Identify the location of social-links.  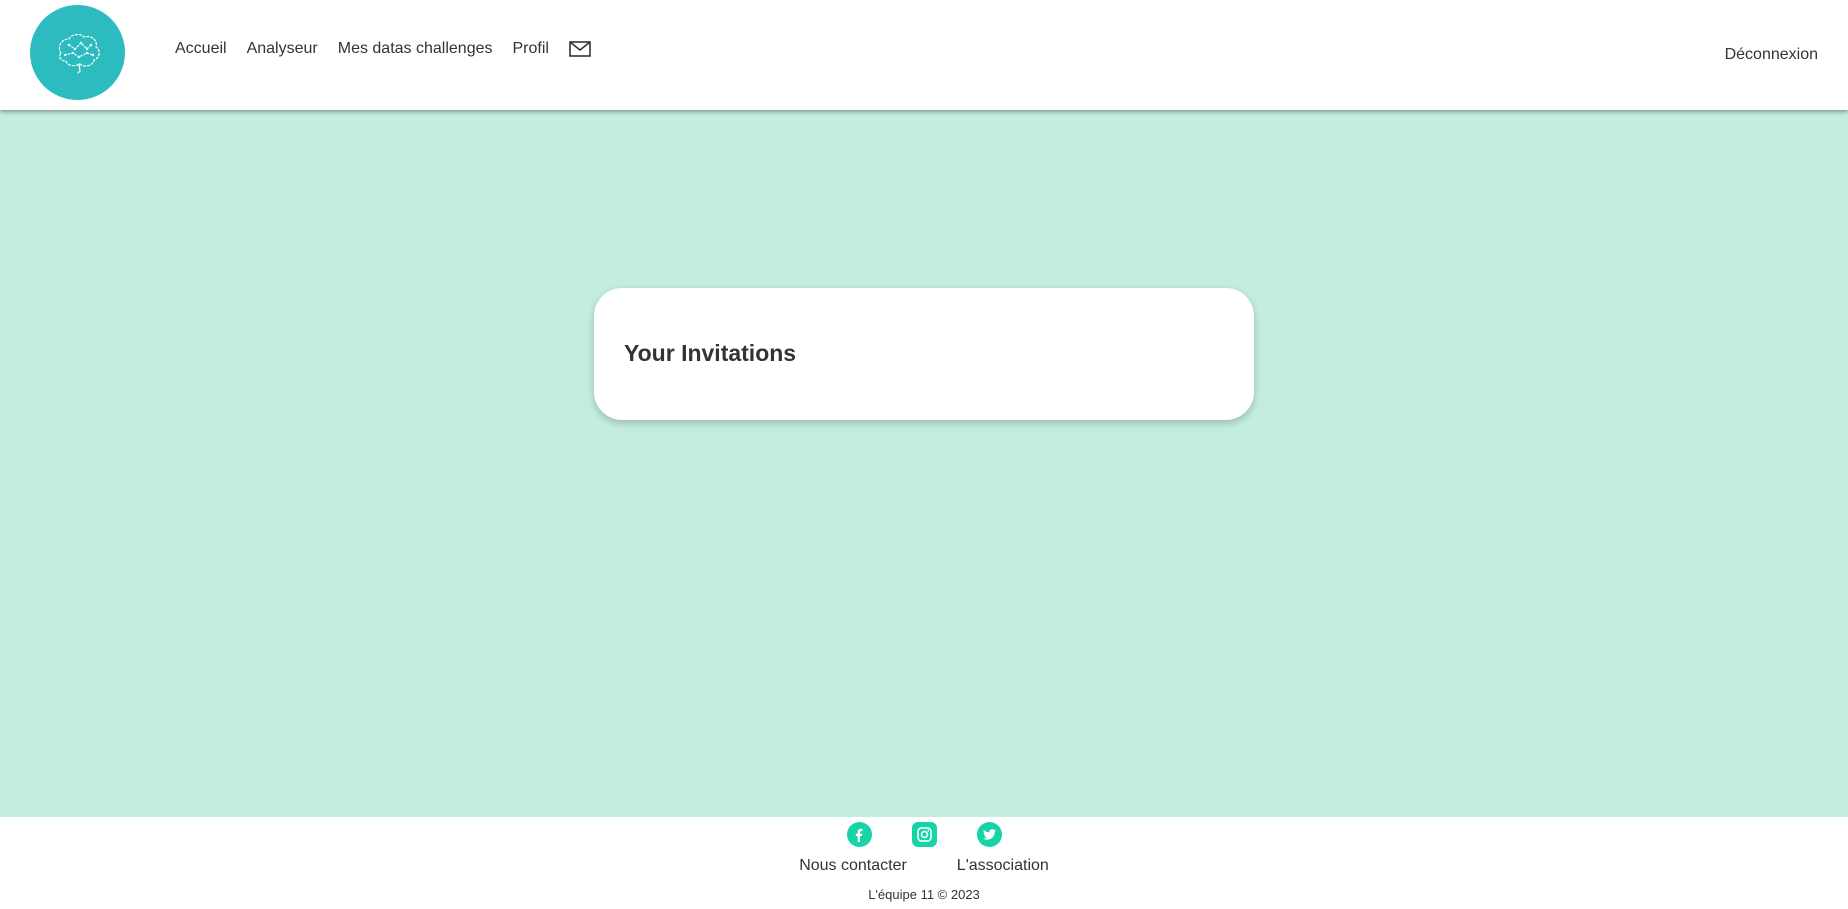
(924, 834).